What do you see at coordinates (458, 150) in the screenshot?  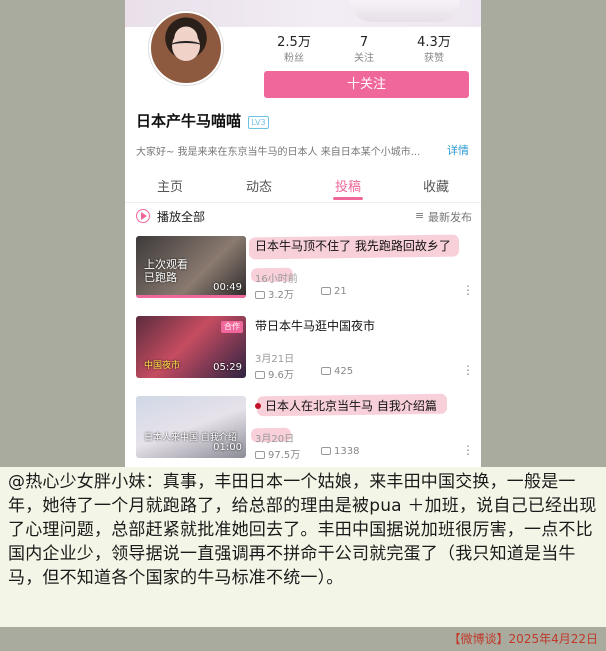 I see `bio-detail-link: 详情` at bounding box center [458, 150].